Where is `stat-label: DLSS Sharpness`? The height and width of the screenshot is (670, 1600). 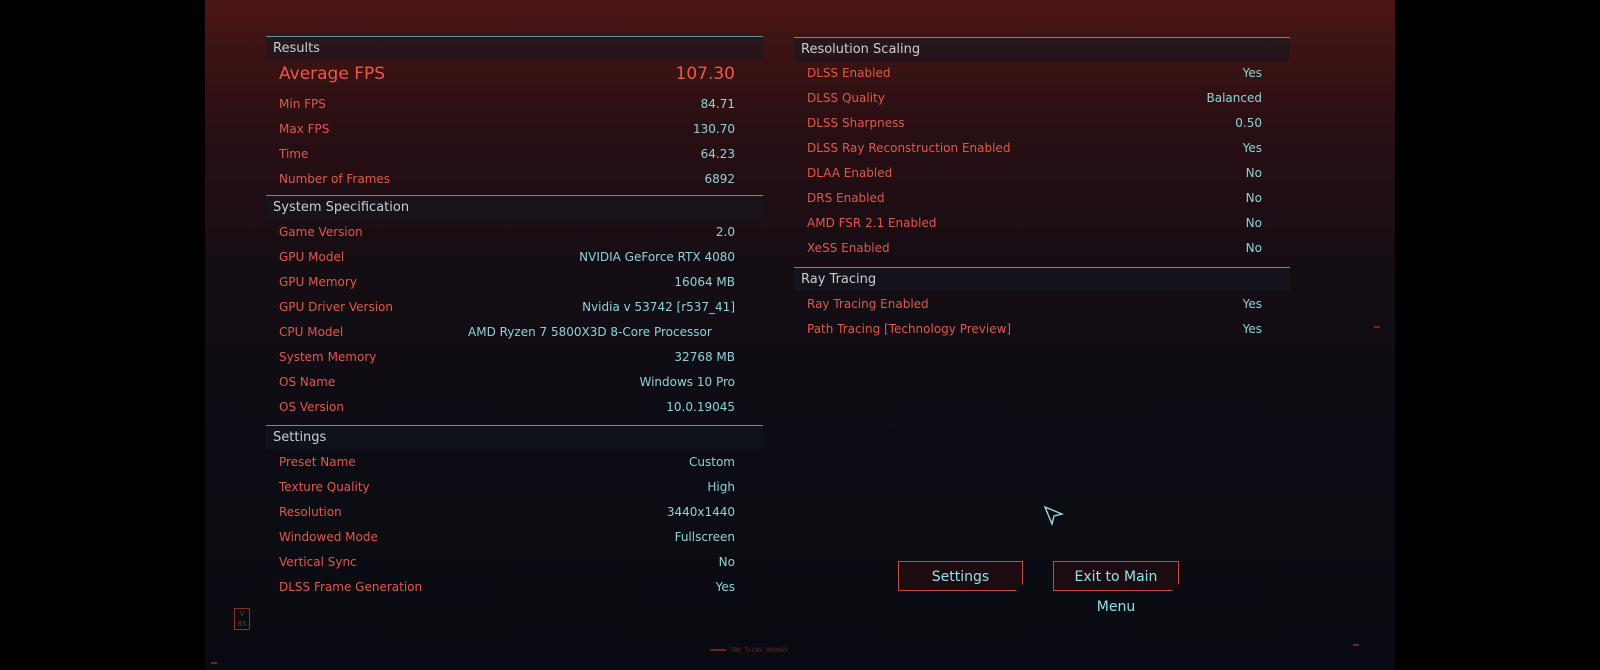 stat-label: DLSS Sharpness is located at coordinates (856, 123).